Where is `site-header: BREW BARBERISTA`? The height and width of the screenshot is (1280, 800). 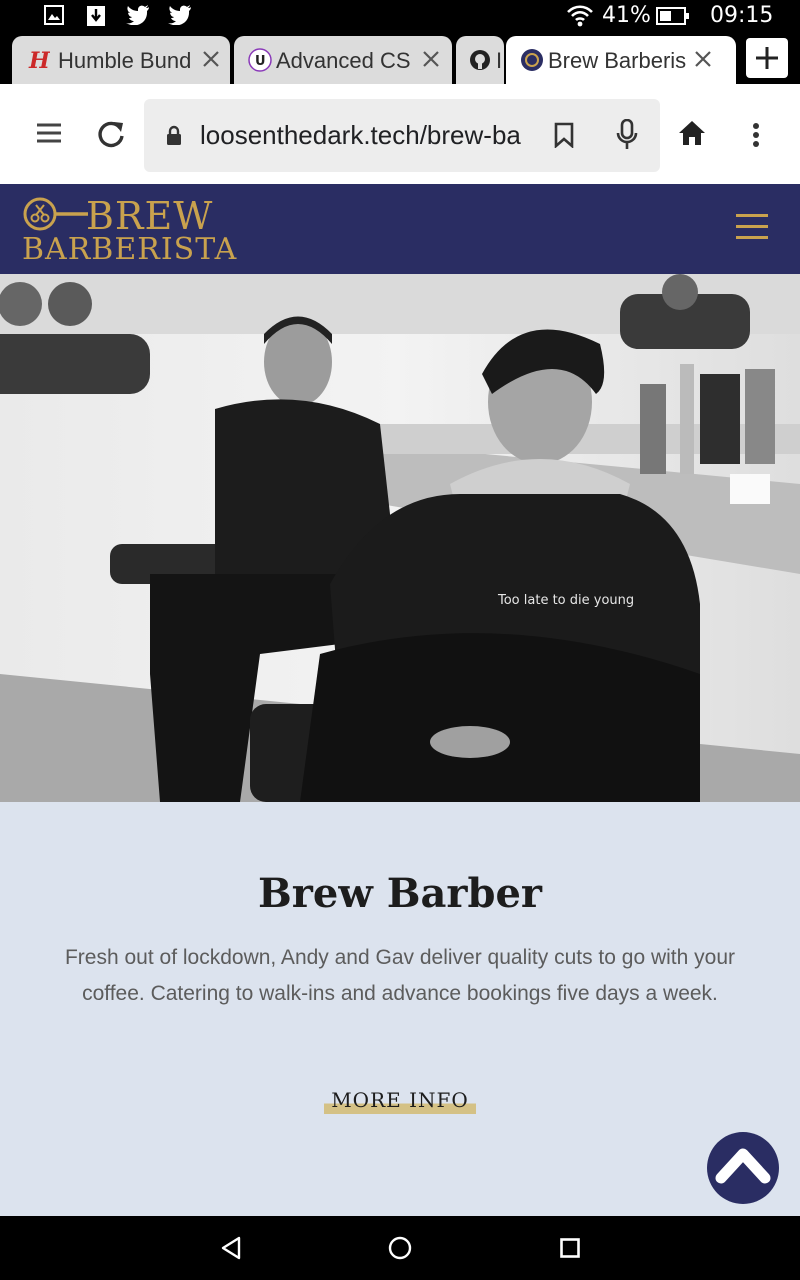 site-header: BREW BARBERISTA is located at coordinates (400, 229).